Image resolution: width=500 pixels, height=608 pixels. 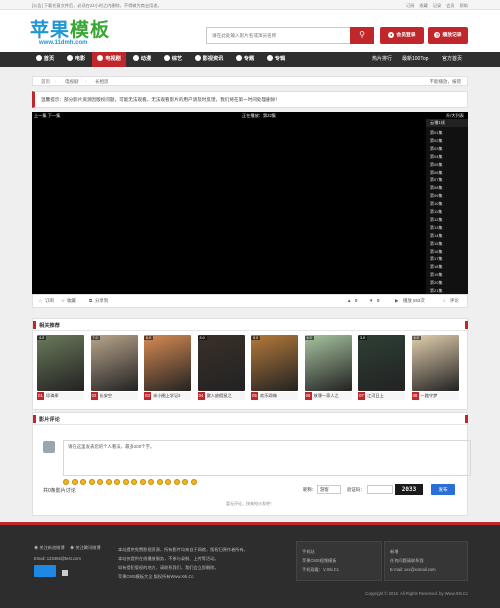 What do you see at coordinates (437, 6) in the screenshot?
I see `top-link-history: 记录` at bounding box center [437, 6].